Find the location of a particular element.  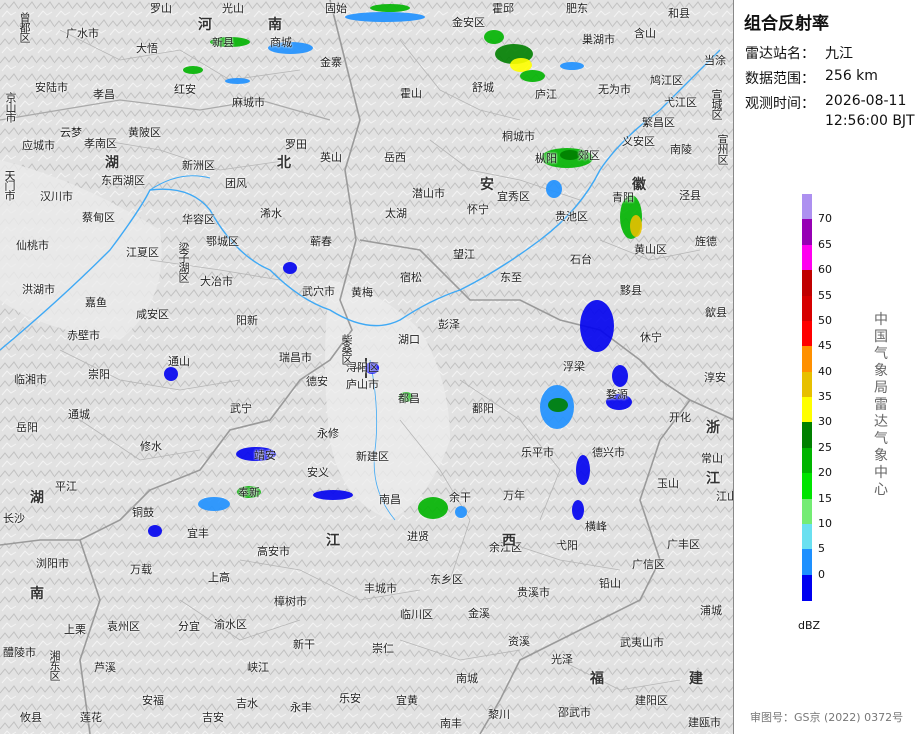

place-label: 仙桃市 is located at coordinates (32, 245).